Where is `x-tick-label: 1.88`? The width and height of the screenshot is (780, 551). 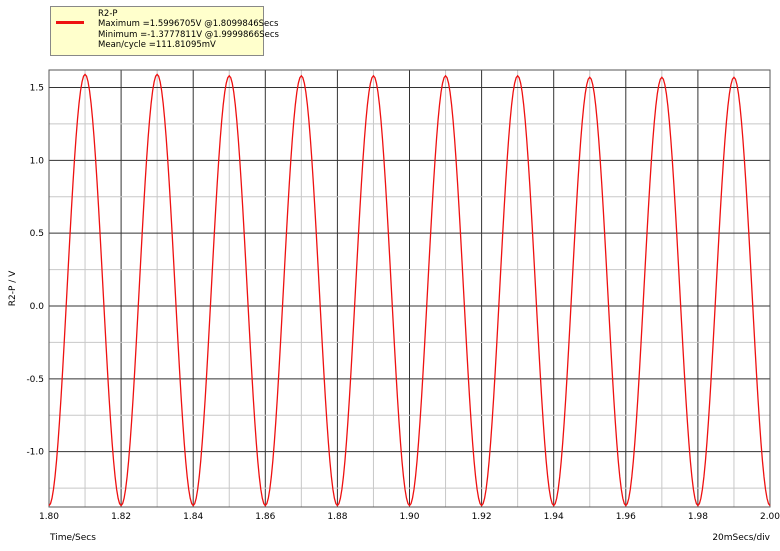
x-tick-label: 1.88 is located at coordinates (337, 517).